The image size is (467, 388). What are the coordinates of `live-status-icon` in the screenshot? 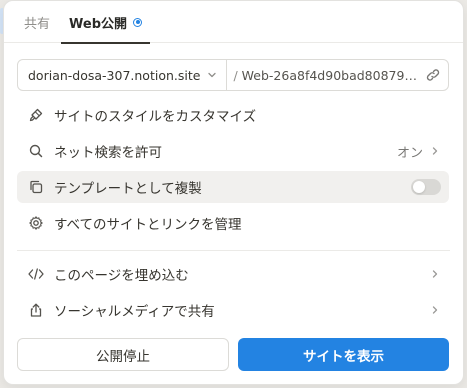 It's located at (137, 22).